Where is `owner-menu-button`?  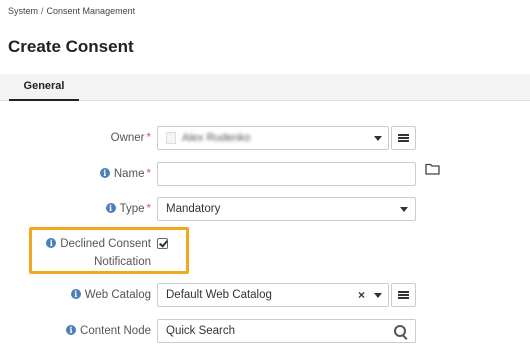 owner-menu-button is located at coordinates (403, 138).